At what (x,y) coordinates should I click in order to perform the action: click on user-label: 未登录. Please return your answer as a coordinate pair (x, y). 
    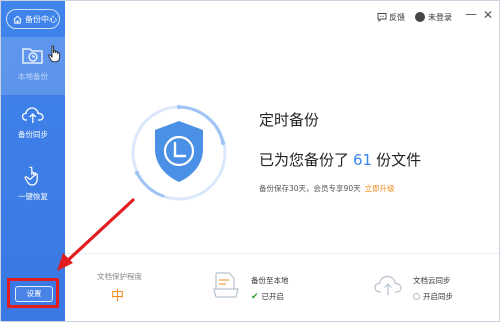
    Looking at the image, I should click on (440, 17).